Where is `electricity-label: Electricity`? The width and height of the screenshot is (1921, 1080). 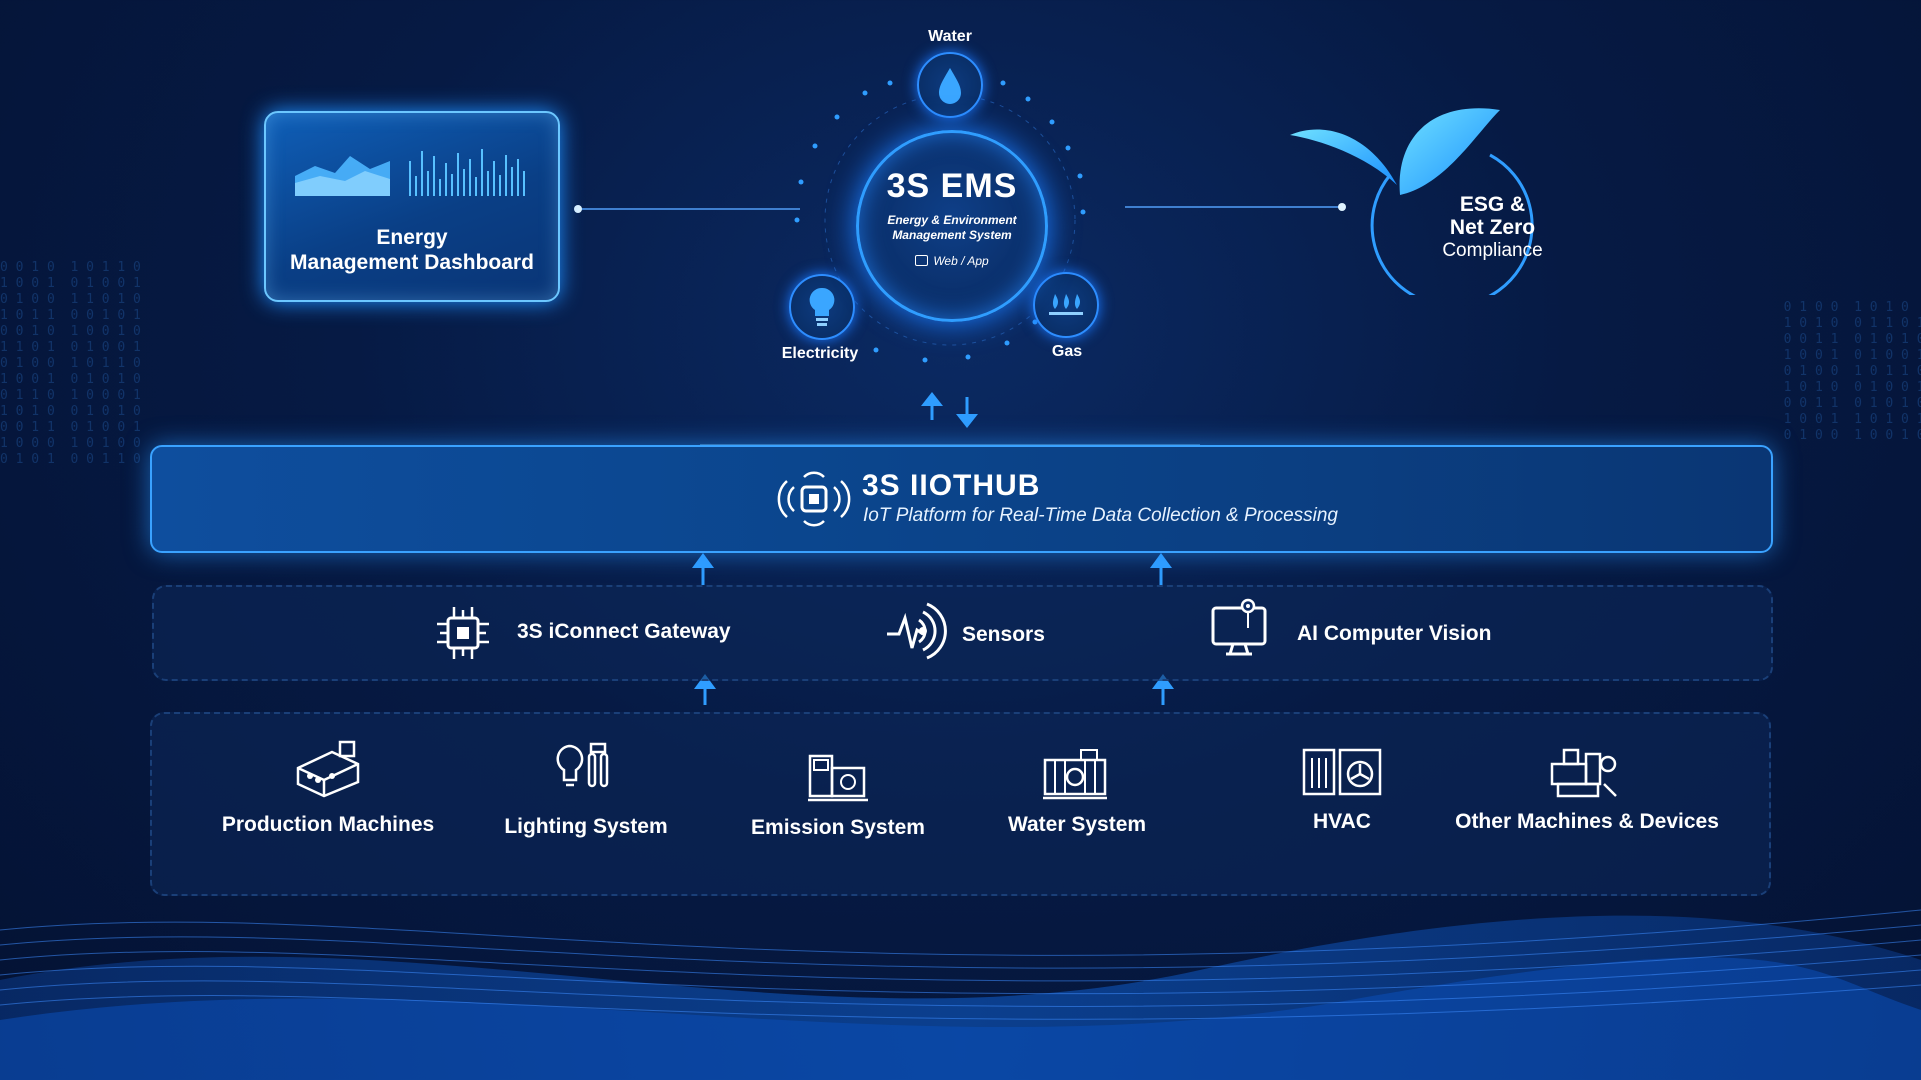
electricity-label: Electricity is located at coordinates (820, 353).